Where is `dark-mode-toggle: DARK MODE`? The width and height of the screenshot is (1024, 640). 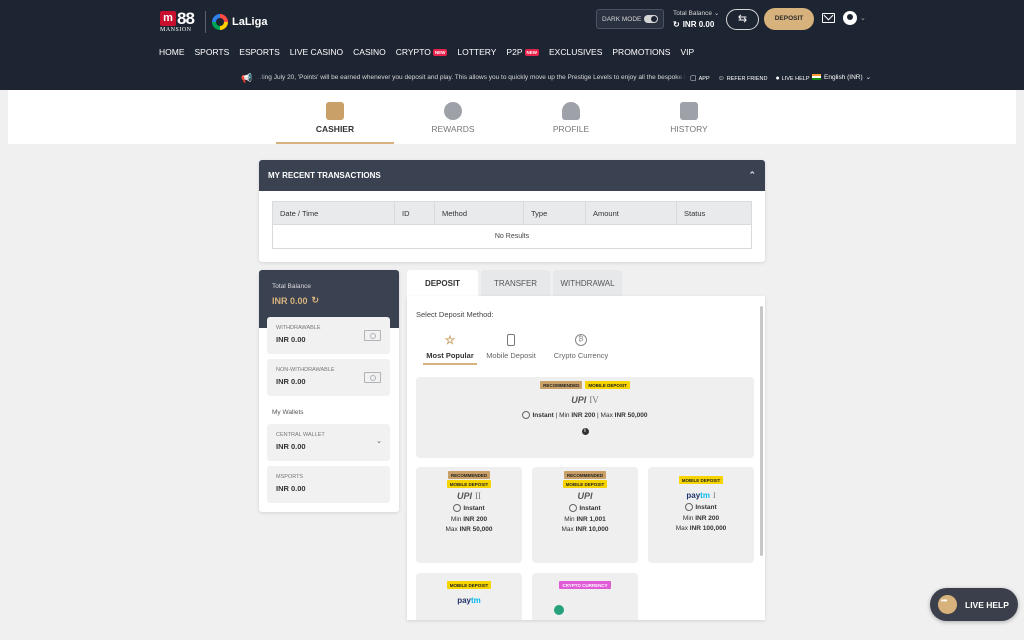 dark-mode-toggle: DARK MODE is located at coordinates (630, 19).